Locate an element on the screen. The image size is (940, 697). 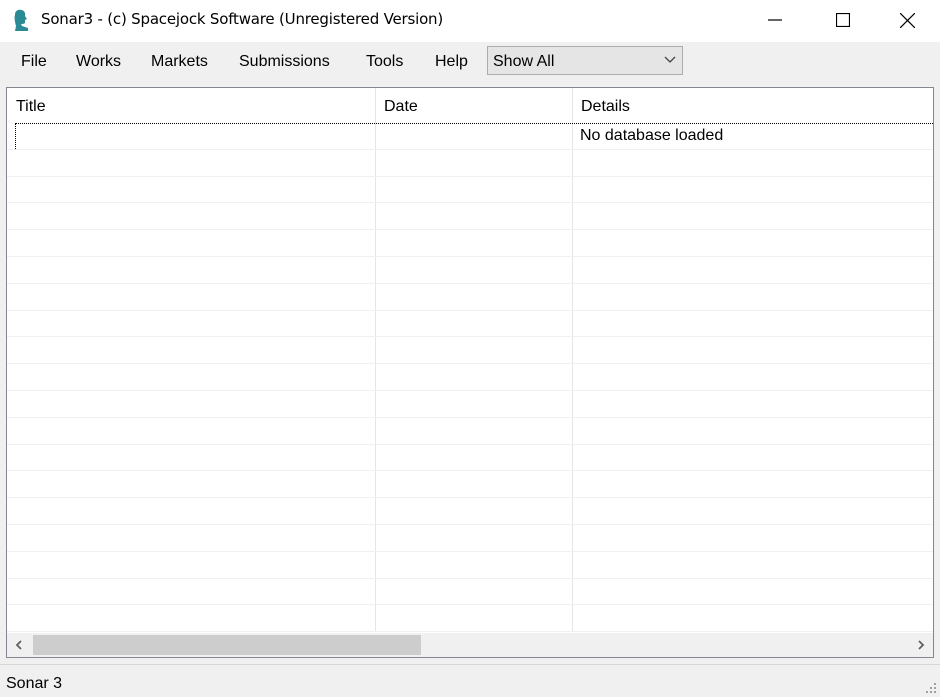
close-button is located at coordinates (907, 20).